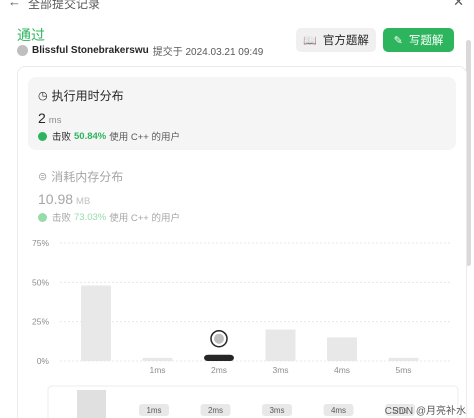  I want to click on watermark: CSDN @月亮补水, so click(425, 411).